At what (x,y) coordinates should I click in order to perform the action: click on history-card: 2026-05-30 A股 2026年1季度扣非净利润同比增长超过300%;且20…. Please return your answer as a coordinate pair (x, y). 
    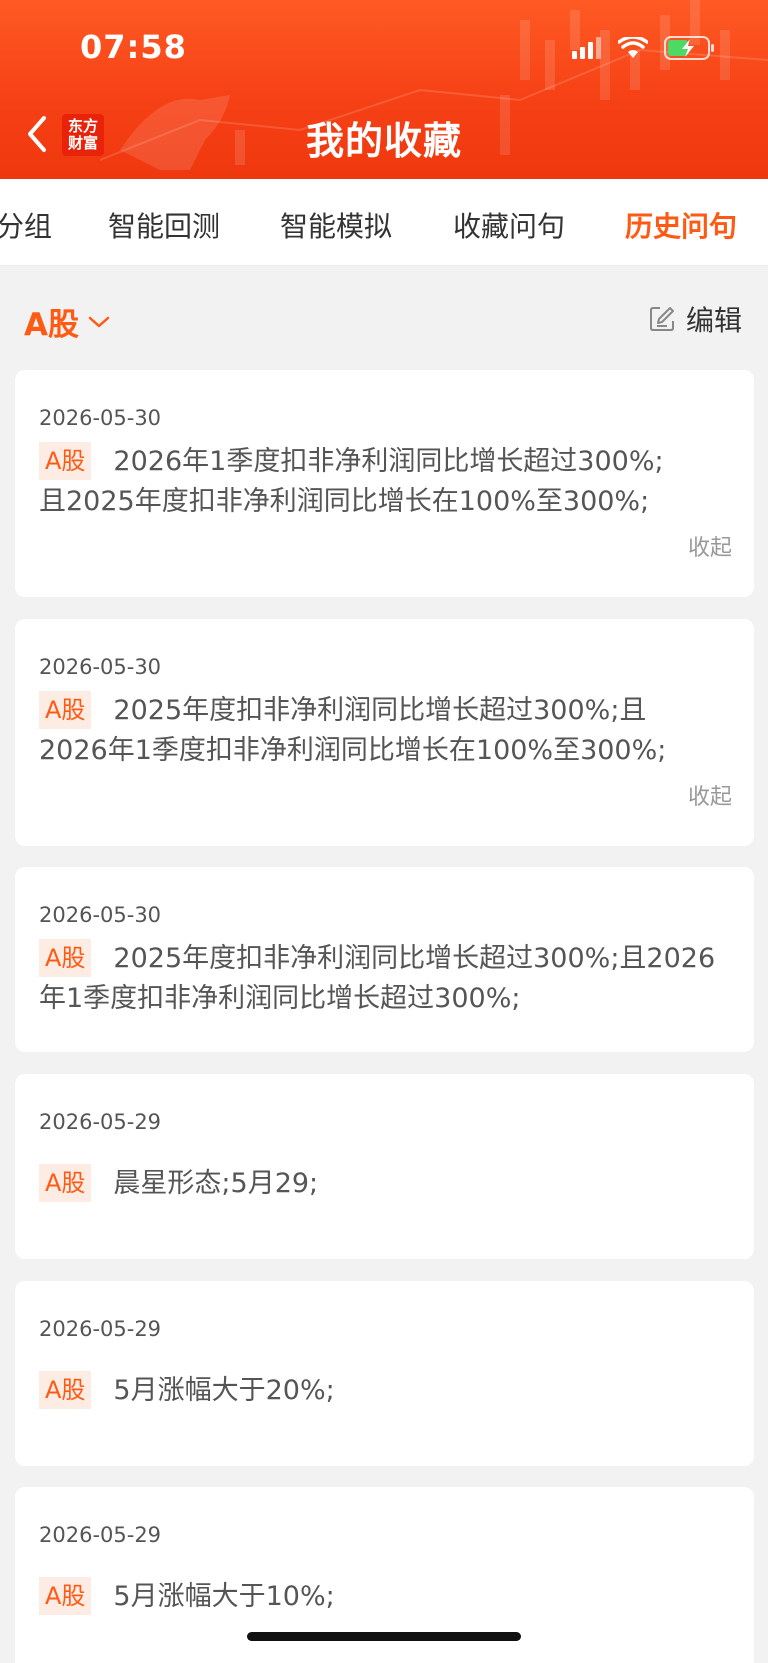
    Looking at the image, I should click on (384, 483).